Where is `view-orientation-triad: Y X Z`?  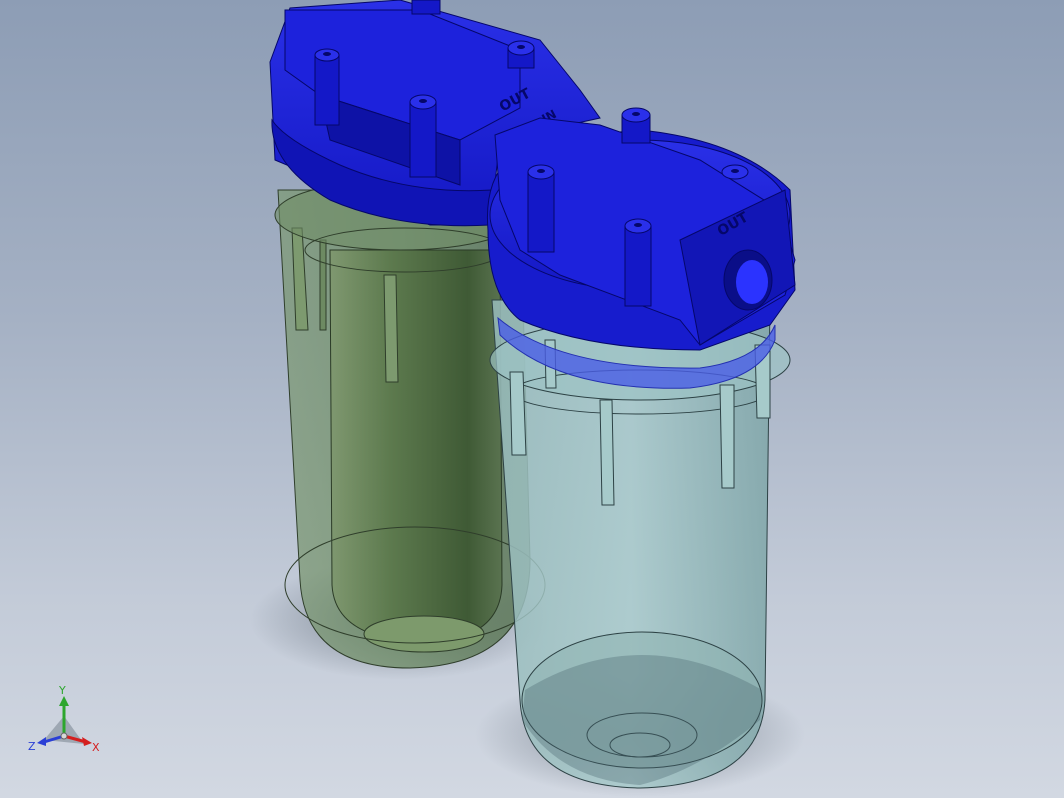 view-orientation-triad: Y X Z is located at coordinates (66, 719).